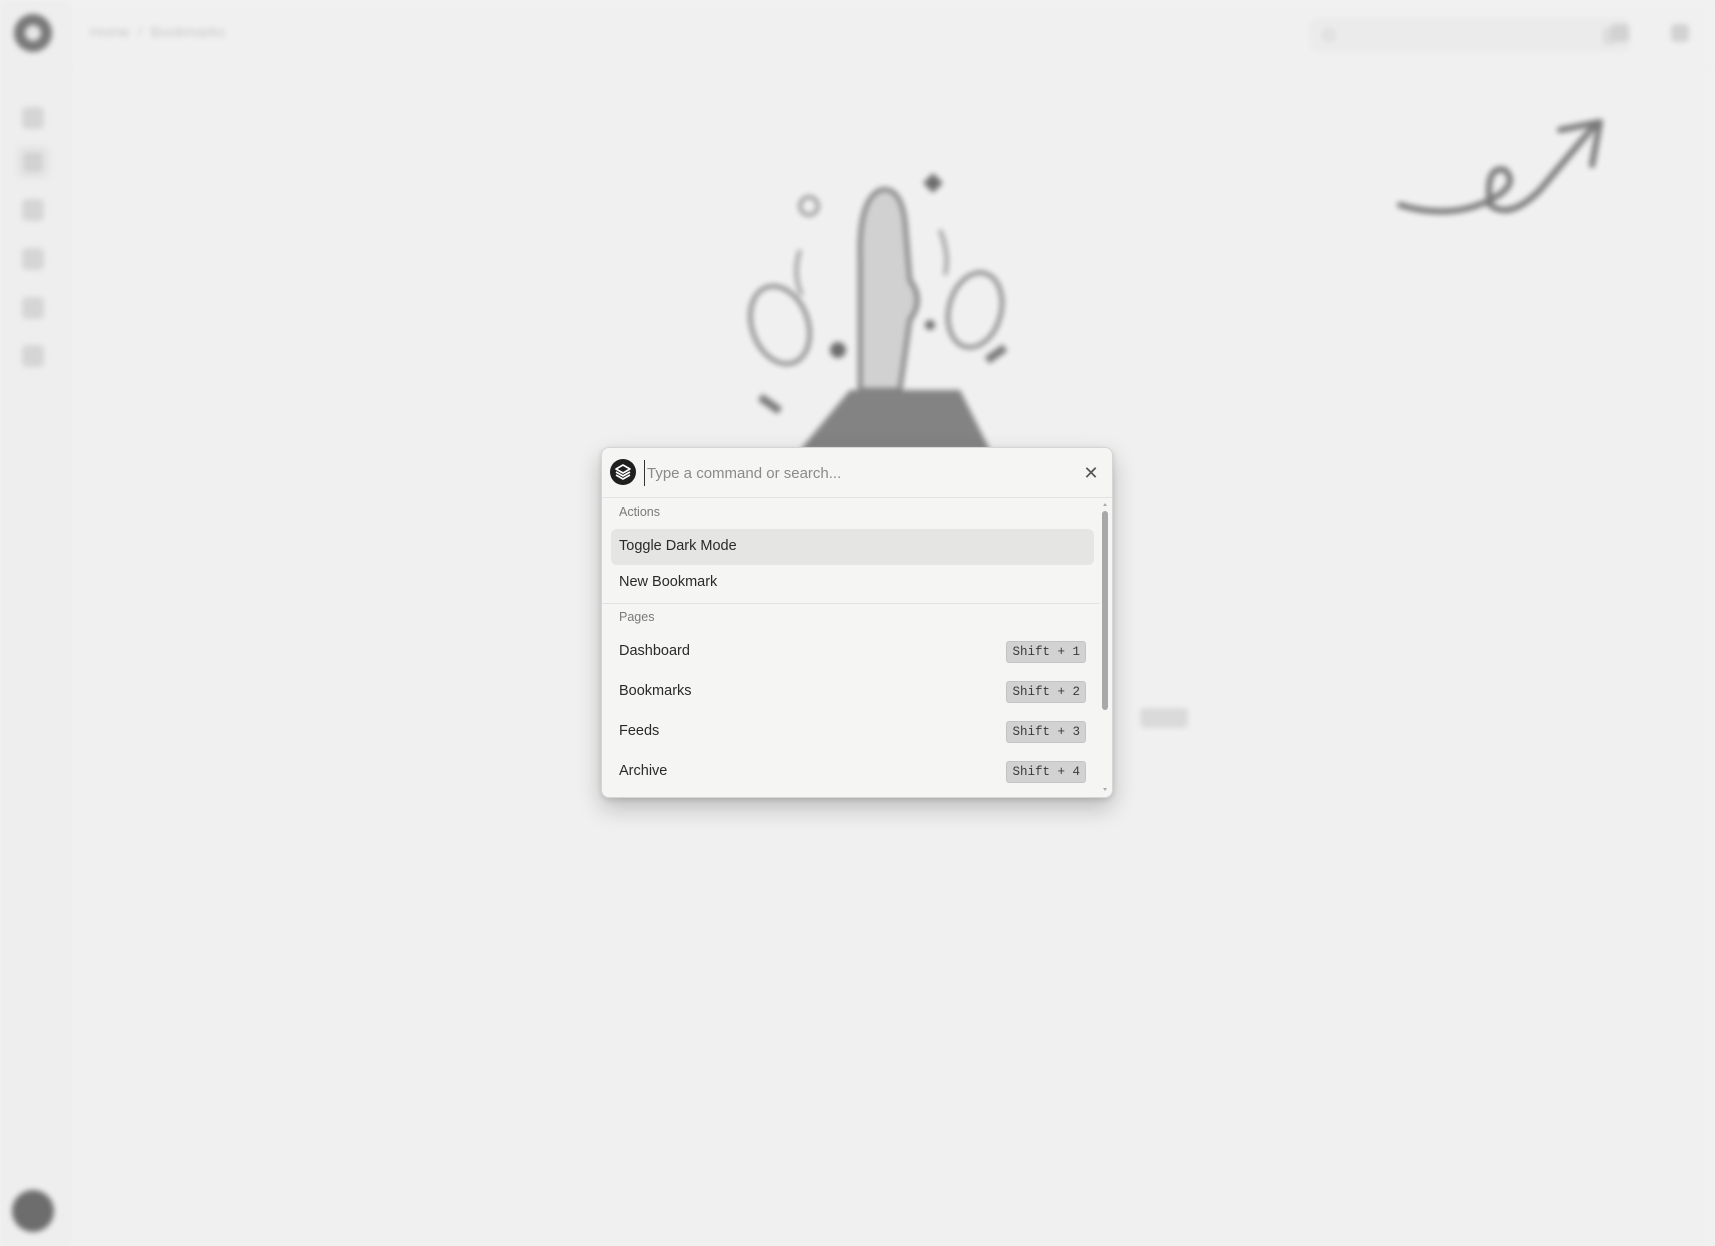 The image size is (1715, 1246). Describe the element at coordinates (655, 691) in the screenshot. I see `command-item-label: Bookmarks` at that location.